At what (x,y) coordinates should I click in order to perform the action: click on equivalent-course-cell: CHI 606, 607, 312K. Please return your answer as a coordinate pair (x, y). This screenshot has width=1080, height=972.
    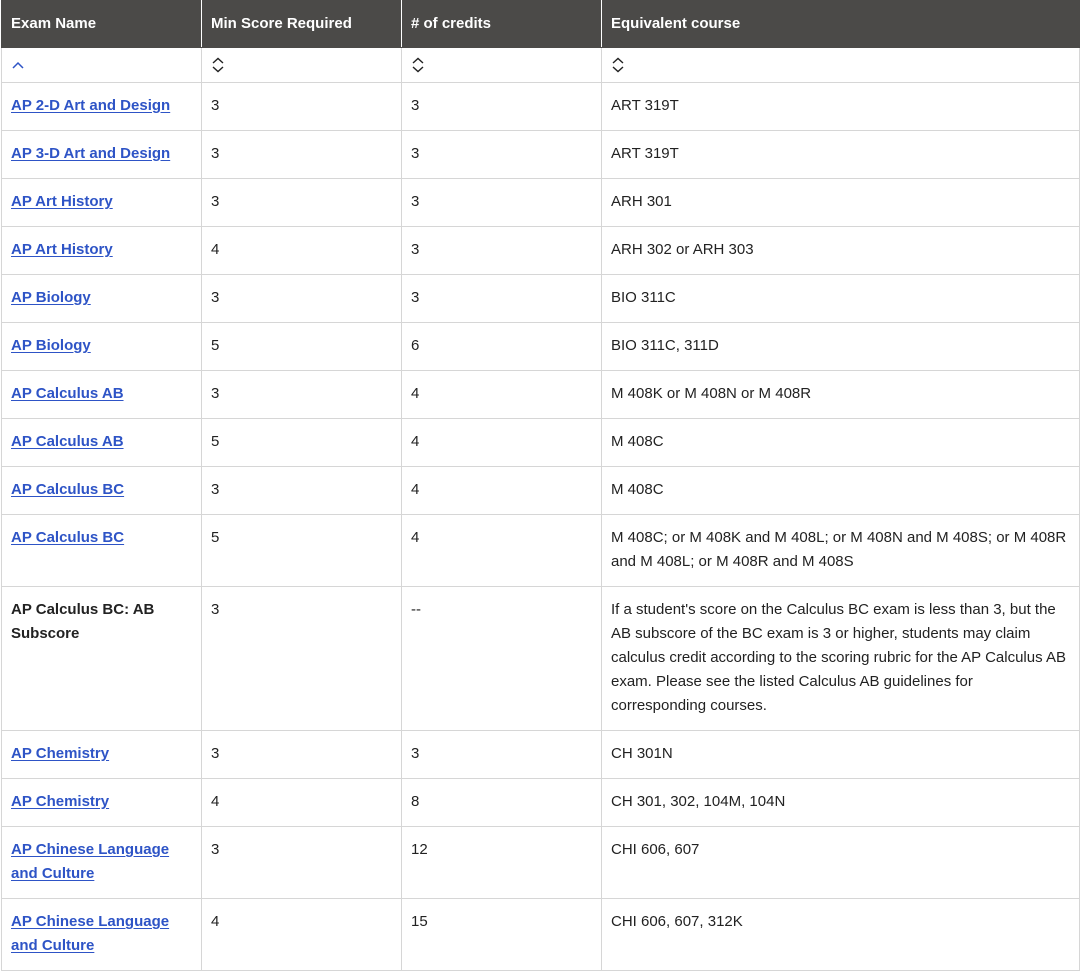
    Looking at the image, I should click on (840, 934).